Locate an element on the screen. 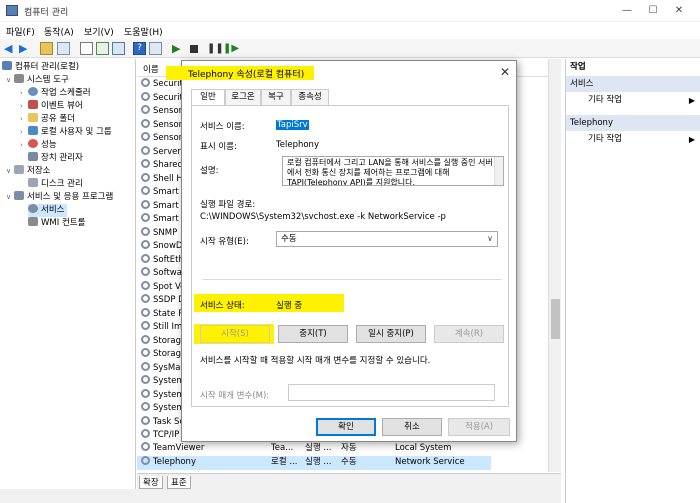 This screenshot has height=503, width=700. service-status-value: 실행 중 is located at coordinates (289, 306).